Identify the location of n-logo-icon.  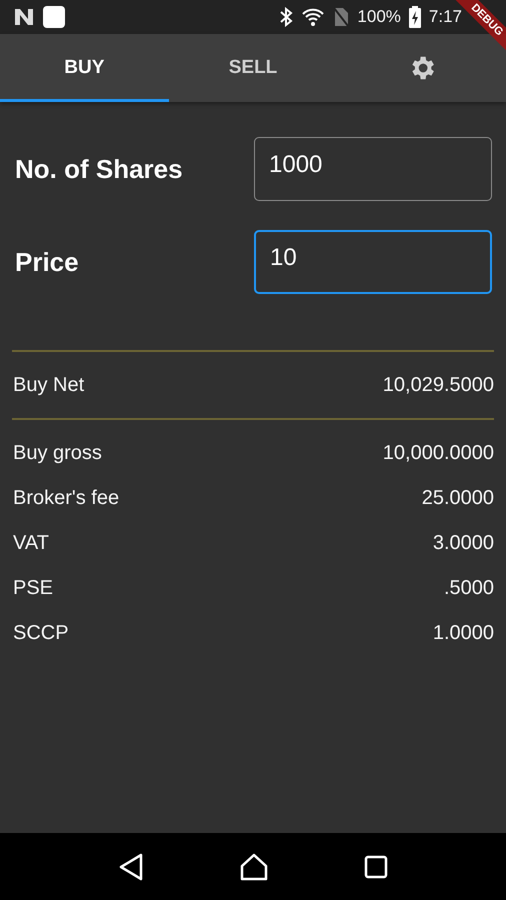
(24, 17).